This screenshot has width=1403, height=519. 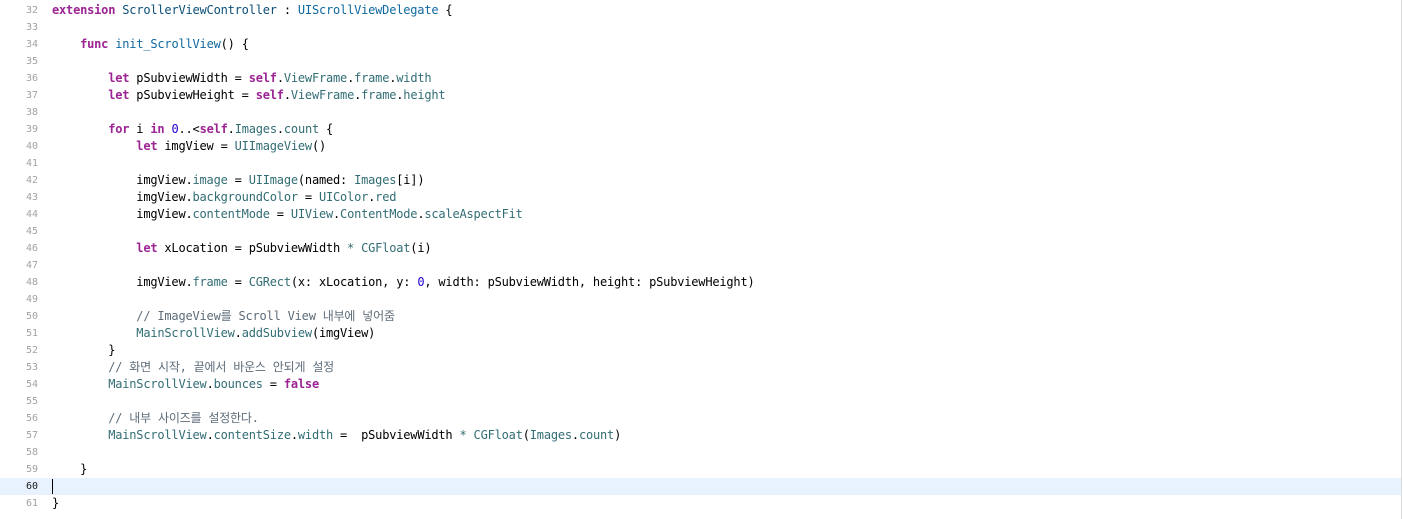 I want to click on line-number: 50, so click(x=31, y=316).